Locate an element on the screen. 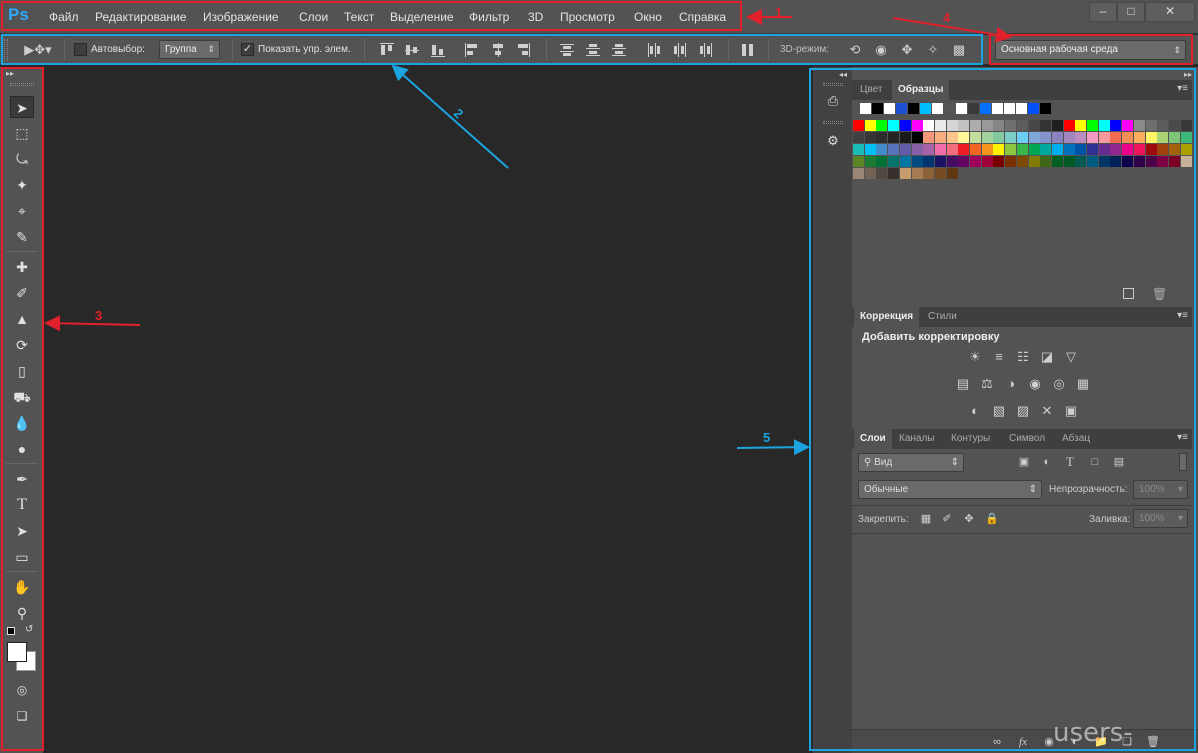  eraser-tool-icon: ▯ is located at coordinates (22, 371).